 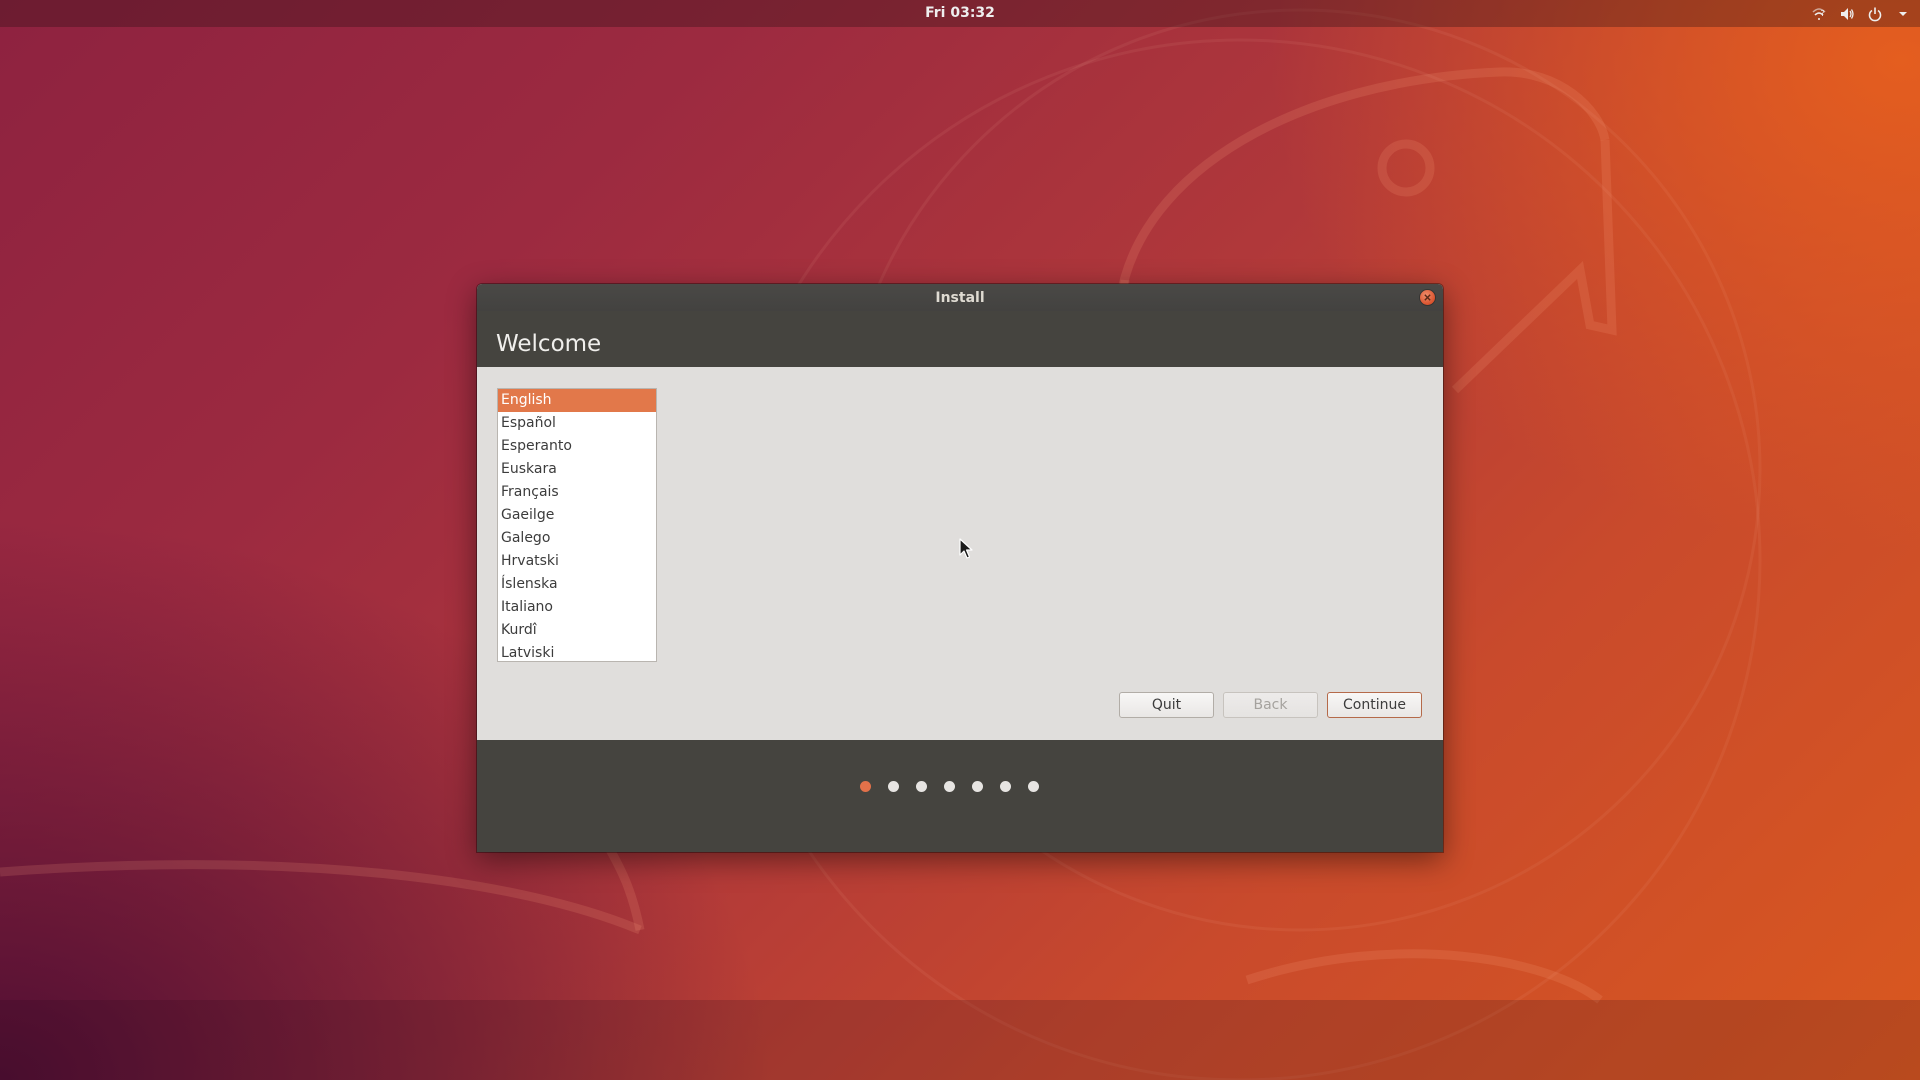 What do you see at coordinates (577, 630) in the screenshot?
I see `language-item-kurdi: Kurdî` at bounding box center [577, 630].